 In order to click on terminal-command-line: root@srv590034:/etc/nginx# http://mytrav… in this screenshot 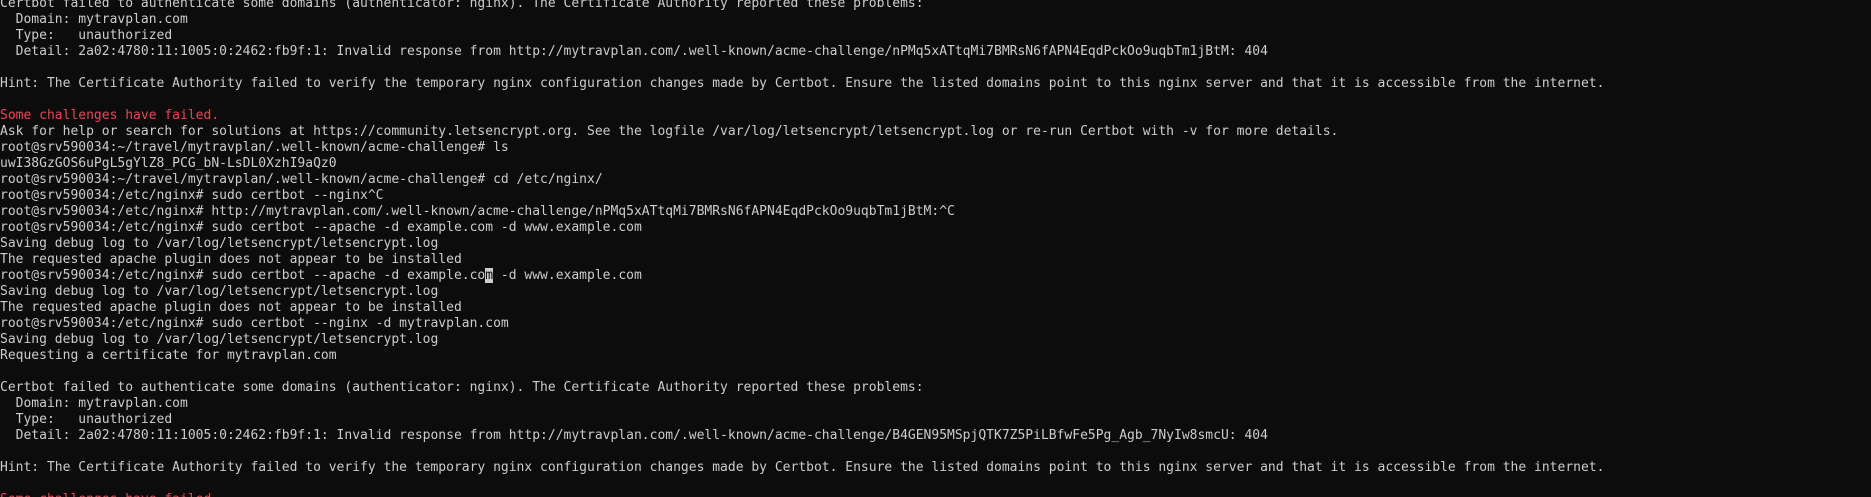, I will do `click(477, 211)`.